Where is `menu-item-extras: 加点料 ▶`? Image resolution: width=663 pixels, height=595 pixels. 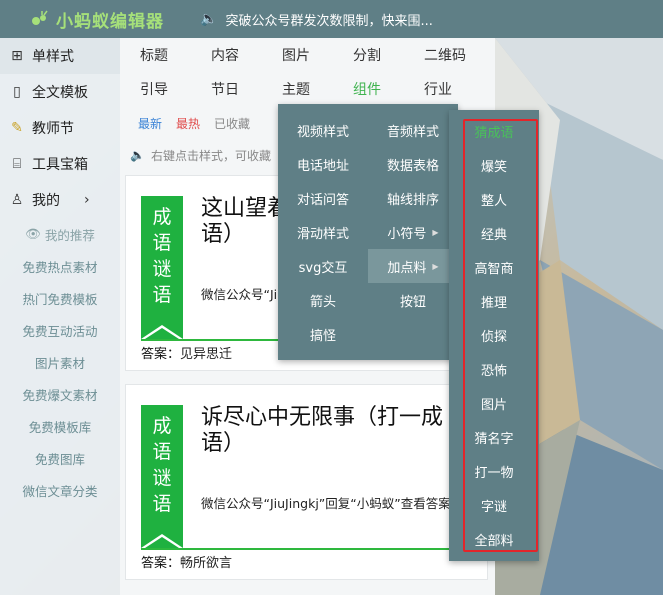 menu-item-extras: 加点料 ▶ is located at coordinates (413, 266).